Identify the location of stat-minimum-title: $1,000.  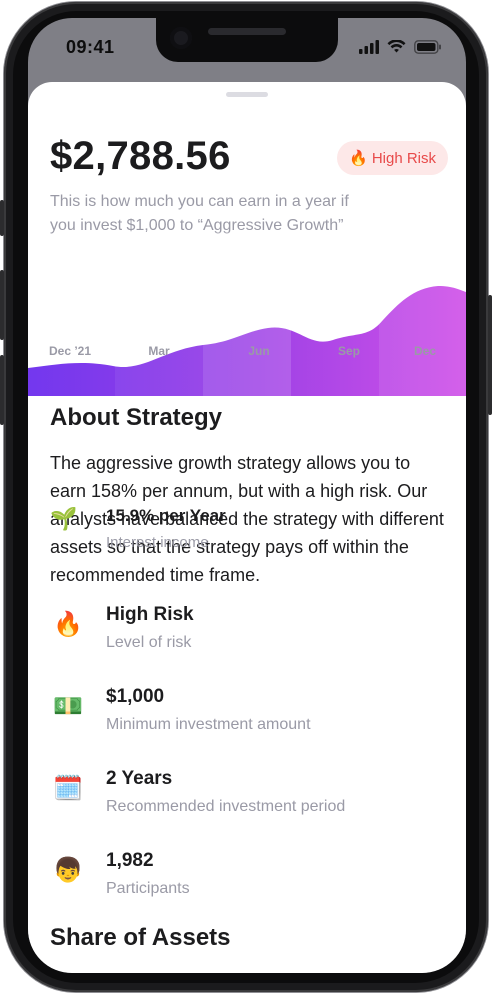
(135, 696).